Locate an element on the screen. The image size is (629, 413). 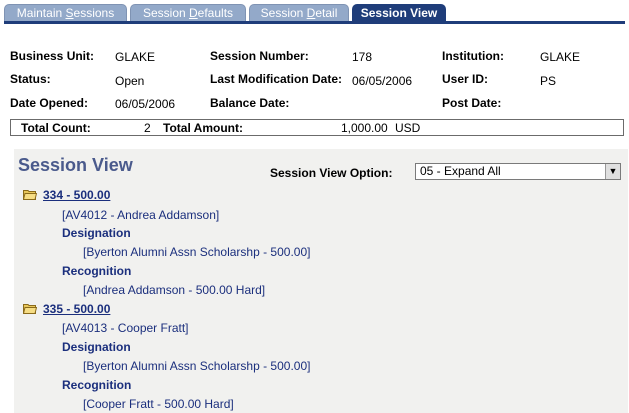
tab-session-view: Session View is located at coordinates (399, 12).